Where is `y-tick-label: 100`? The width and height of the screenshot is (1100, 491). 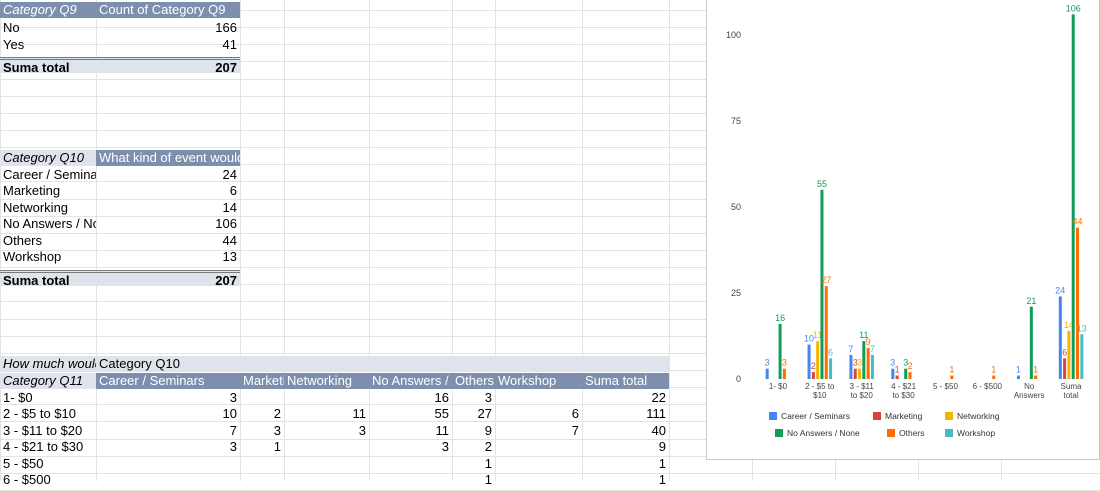 y-tick-label: 100 is located at coordinates (733, 35).